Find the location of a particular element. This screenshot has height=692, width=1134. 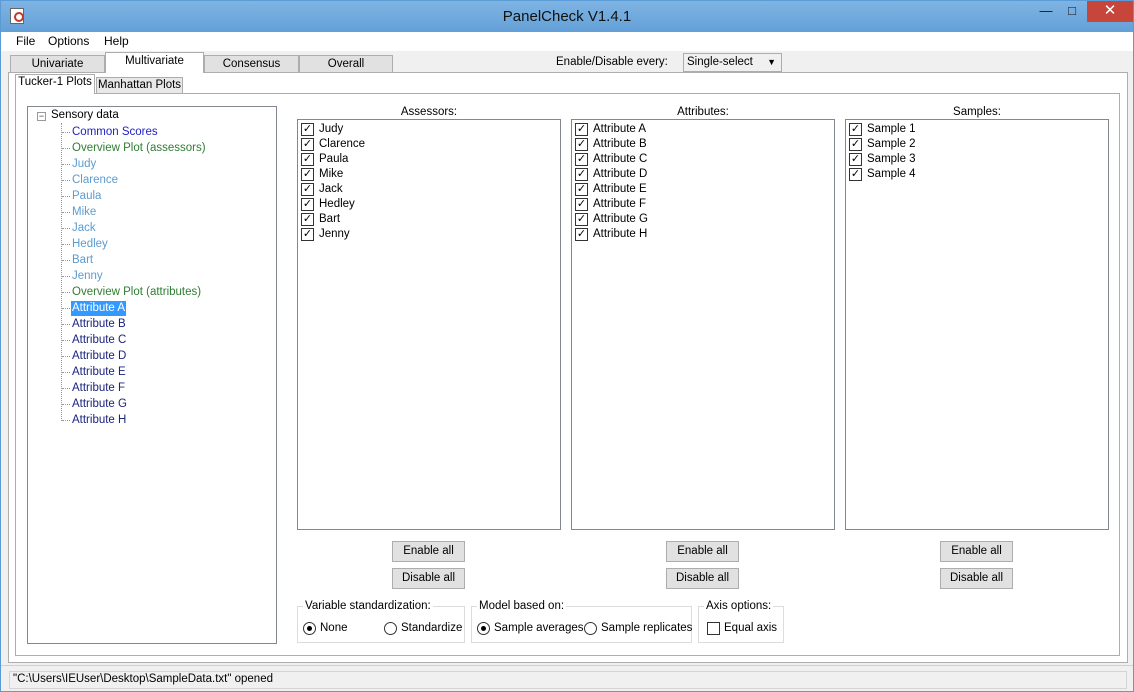

list-item-label: Jenny is located at coordinates (334, 234).